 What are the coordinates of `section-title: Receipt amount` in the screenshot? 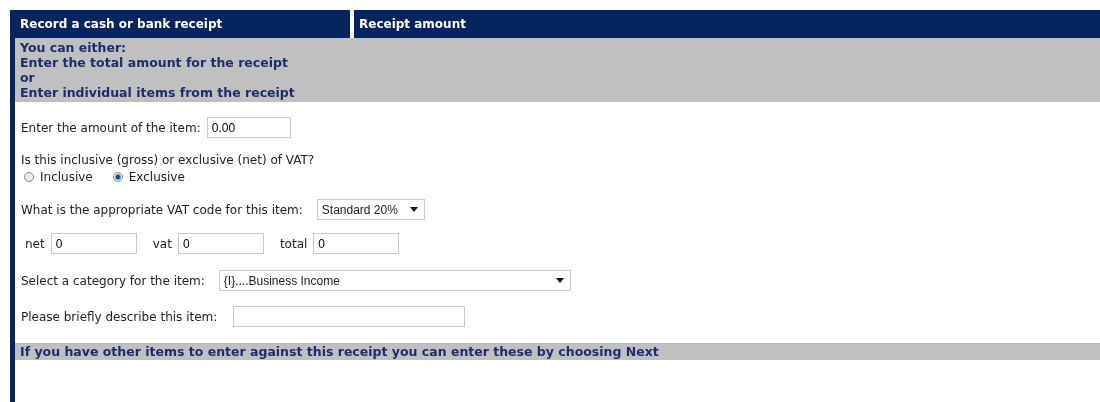 It's located at (412, 24).